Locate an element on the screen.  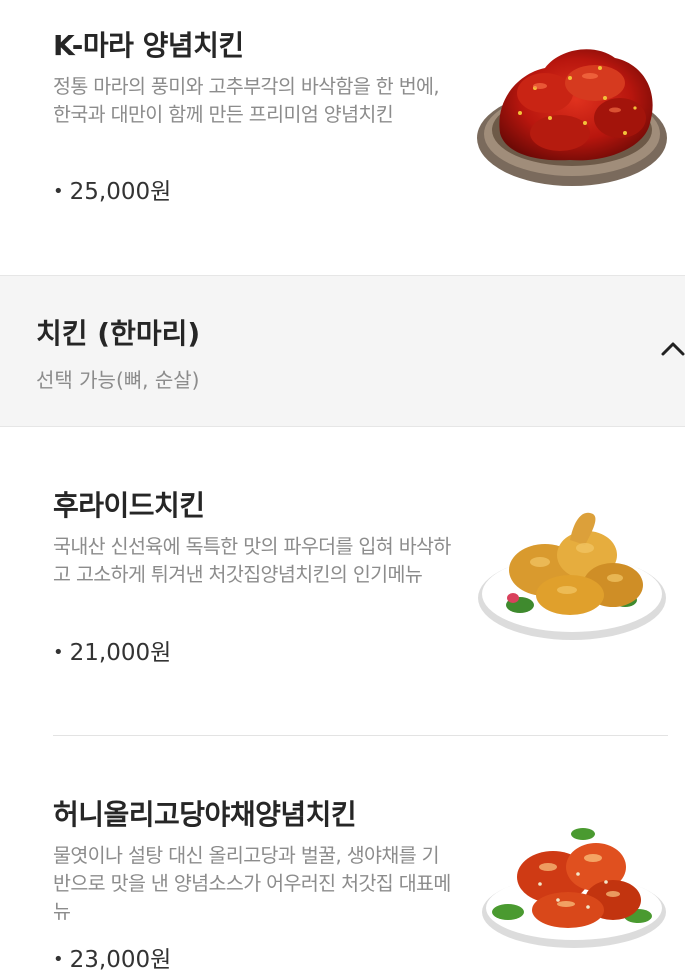
category-title: 치킨 (한마리) is located at coordinates (118, 333).